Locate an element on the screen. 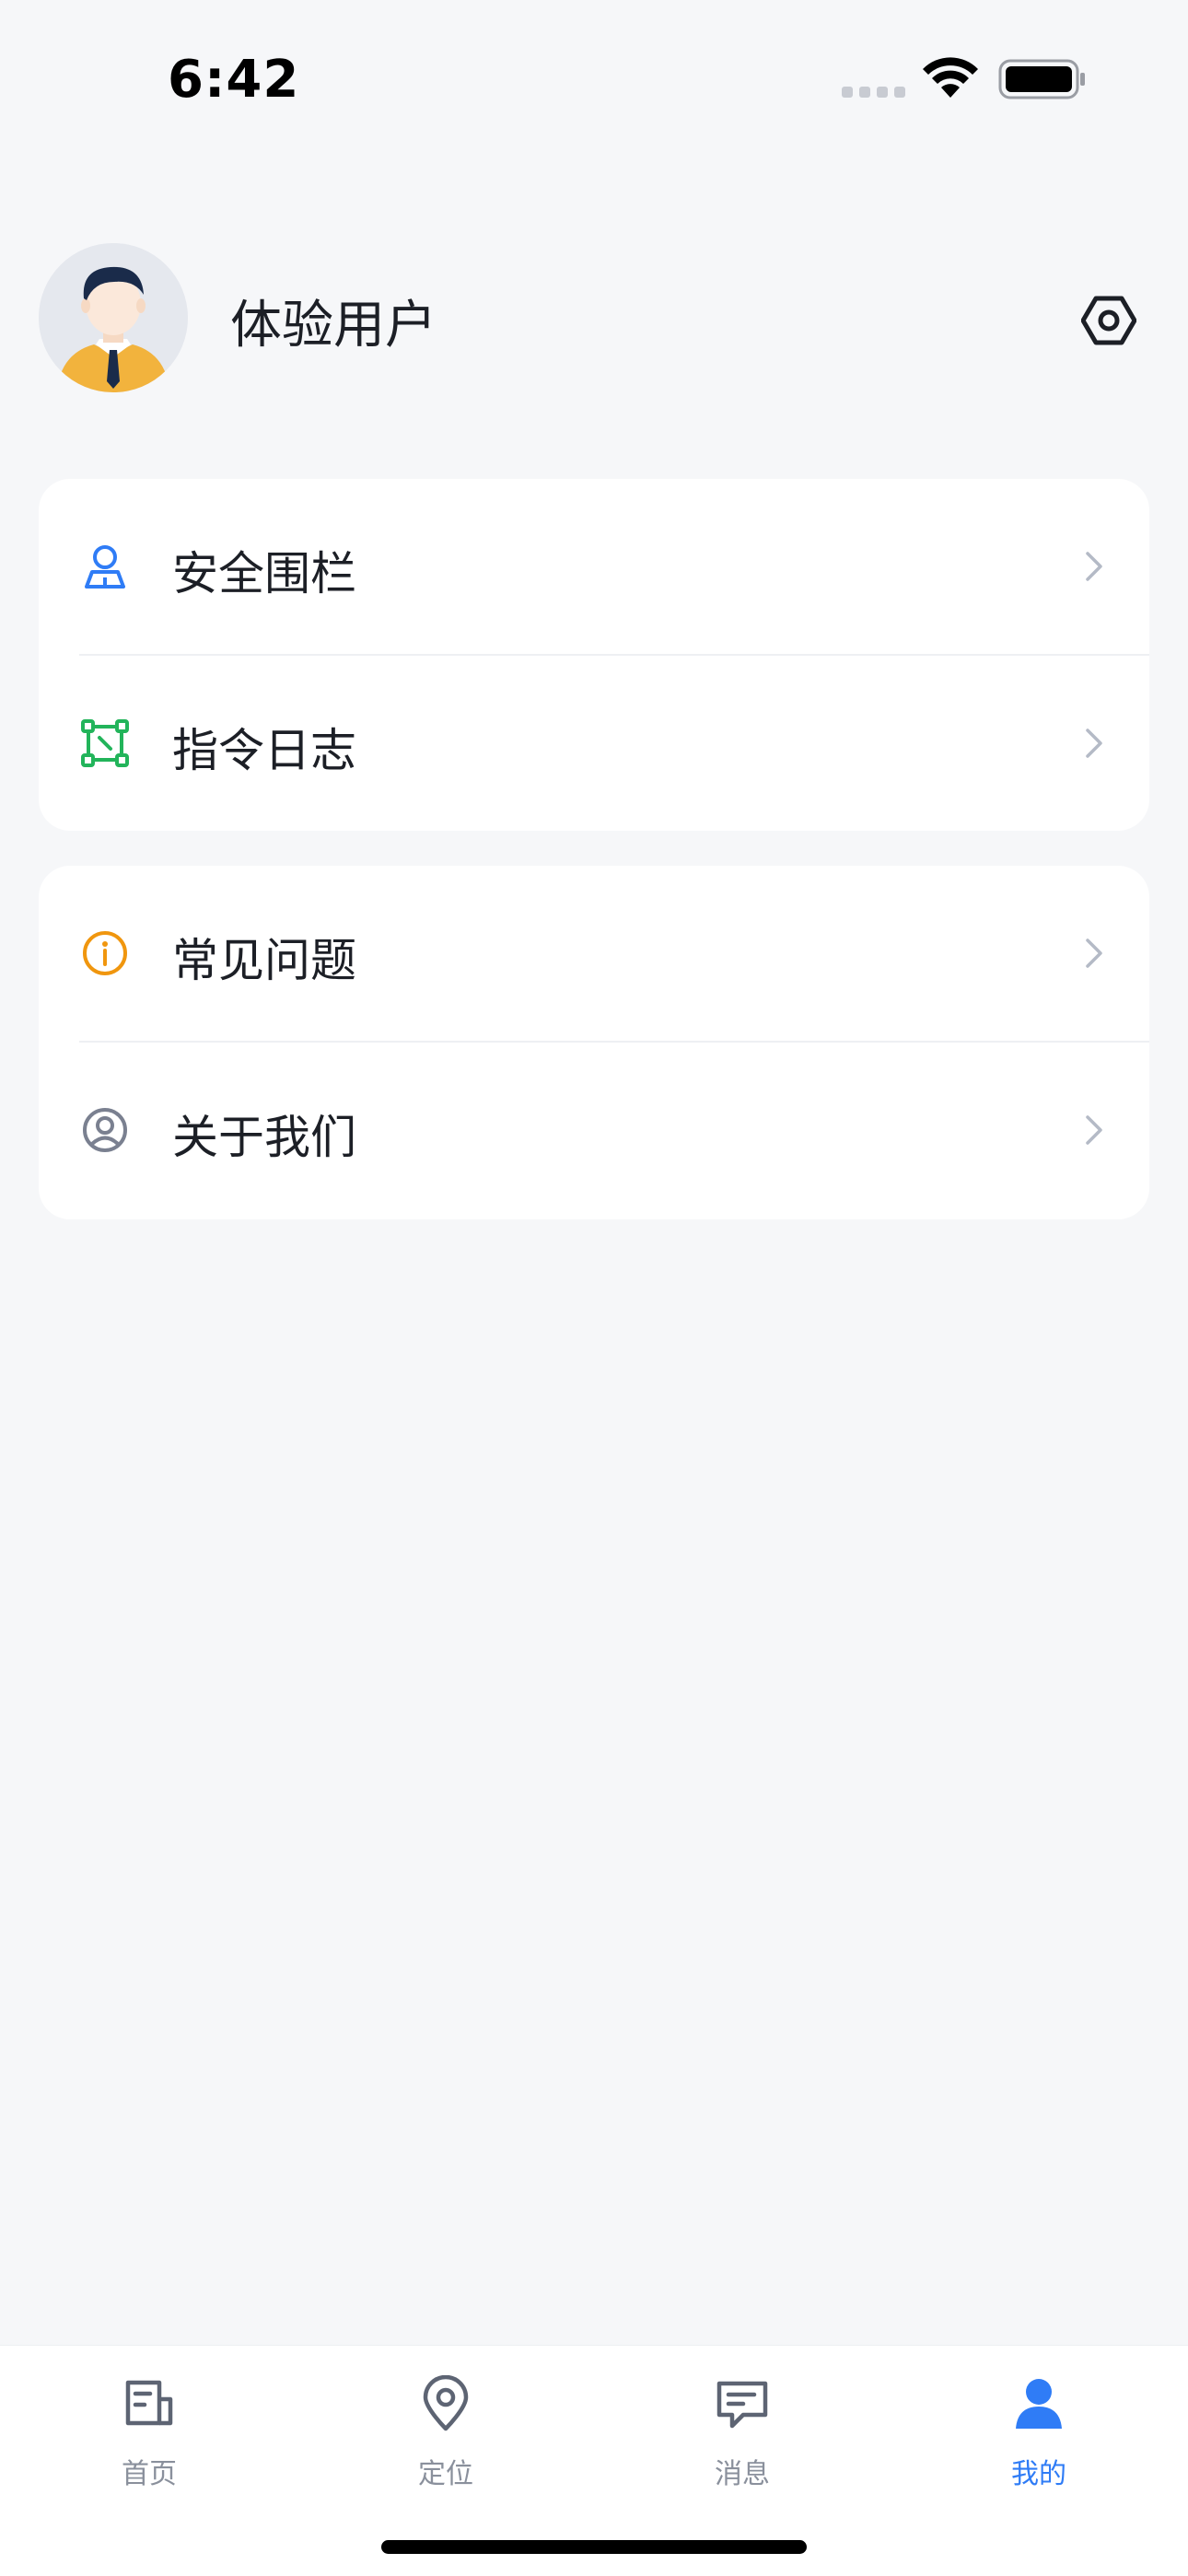  avatar-image is located at coordinates (113, 317).